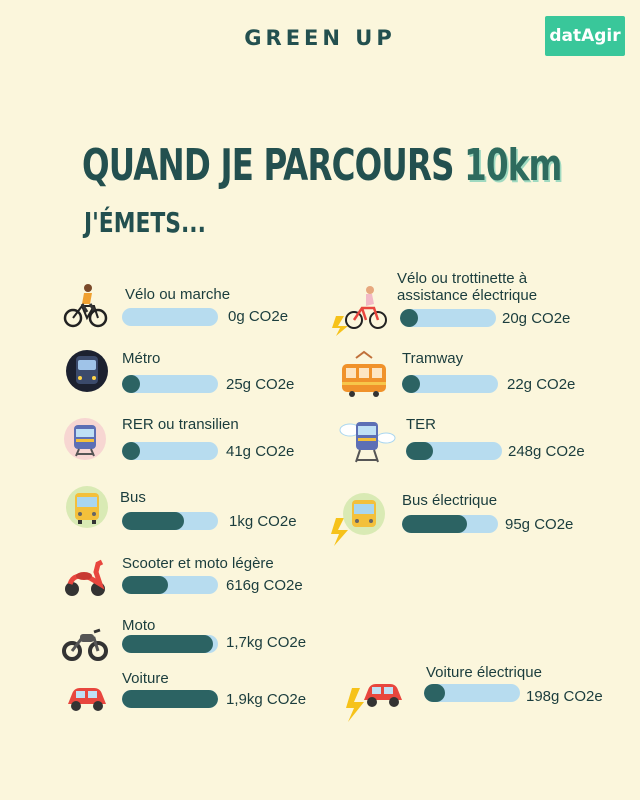 The image size is (640, 800). Describe the element at coordinates (85, 305) in the screenshot. I see `bicycle-icon` at that location.